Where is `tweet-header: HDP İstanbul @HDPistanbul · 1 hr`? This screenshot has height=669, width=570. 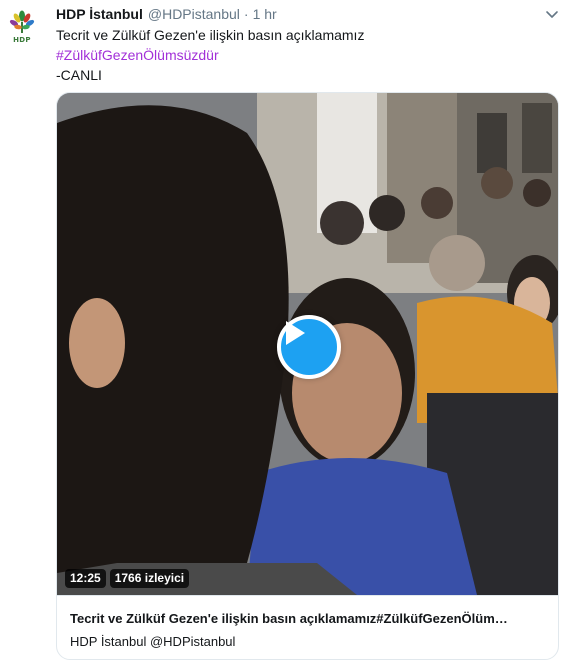
tweet-header: HDP İstanbul @HDPistanbul · 1 hr is located at coordinates (166, 15).